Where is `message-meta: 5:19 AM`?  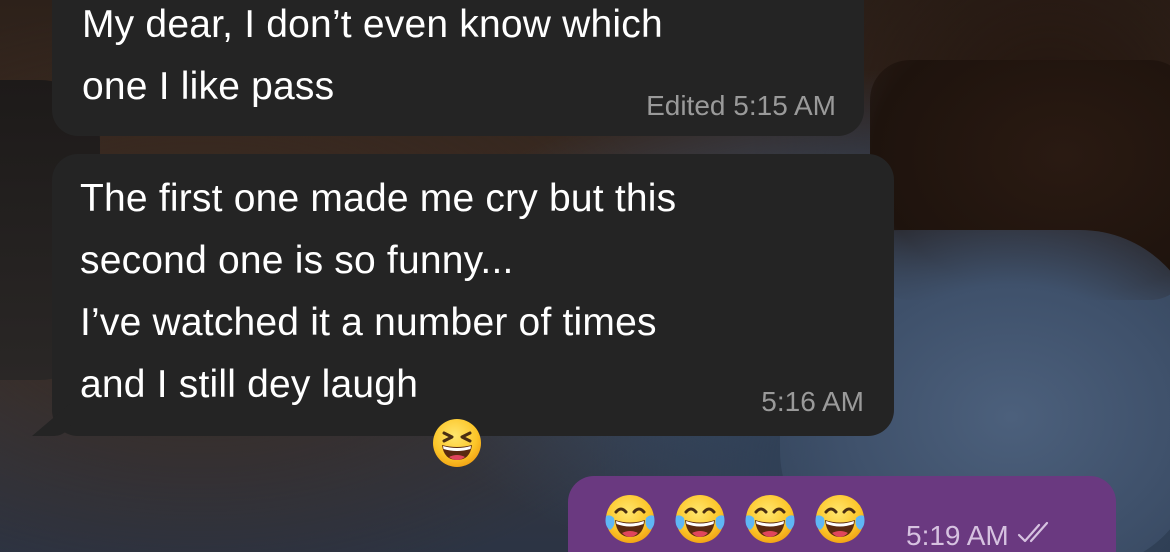 message-meta: 5:19 AM is located at coordinates (981, 536).